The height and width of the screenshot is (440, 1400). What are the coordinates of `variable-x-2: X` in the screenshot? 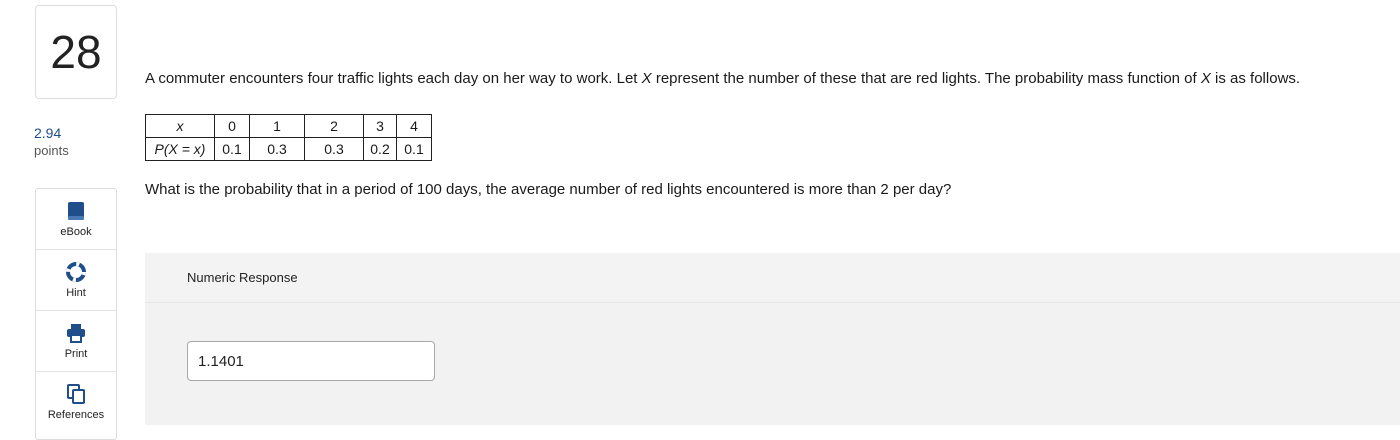 It's located at (1205, 78).